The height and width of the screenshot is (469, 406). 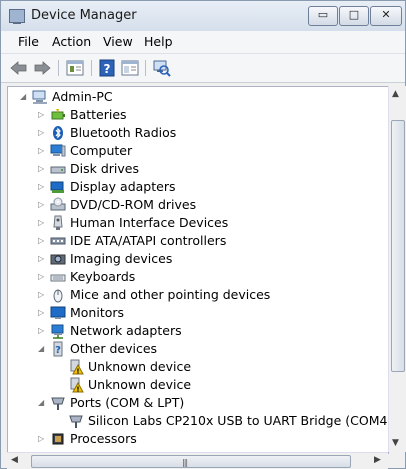 I want to click on tree-category: ▷ Monitors, so click(x=198, y=313).